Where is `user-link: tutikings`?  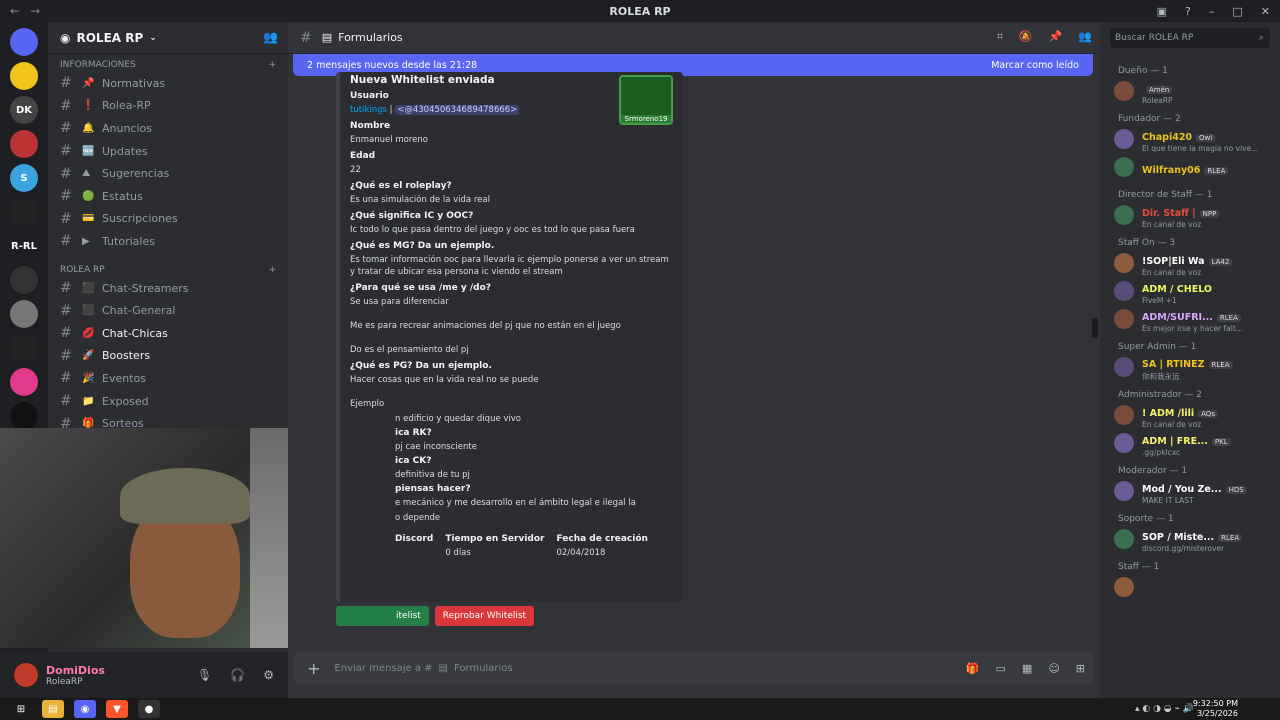
user-link: tutikings is located at coordinates (368, 110).